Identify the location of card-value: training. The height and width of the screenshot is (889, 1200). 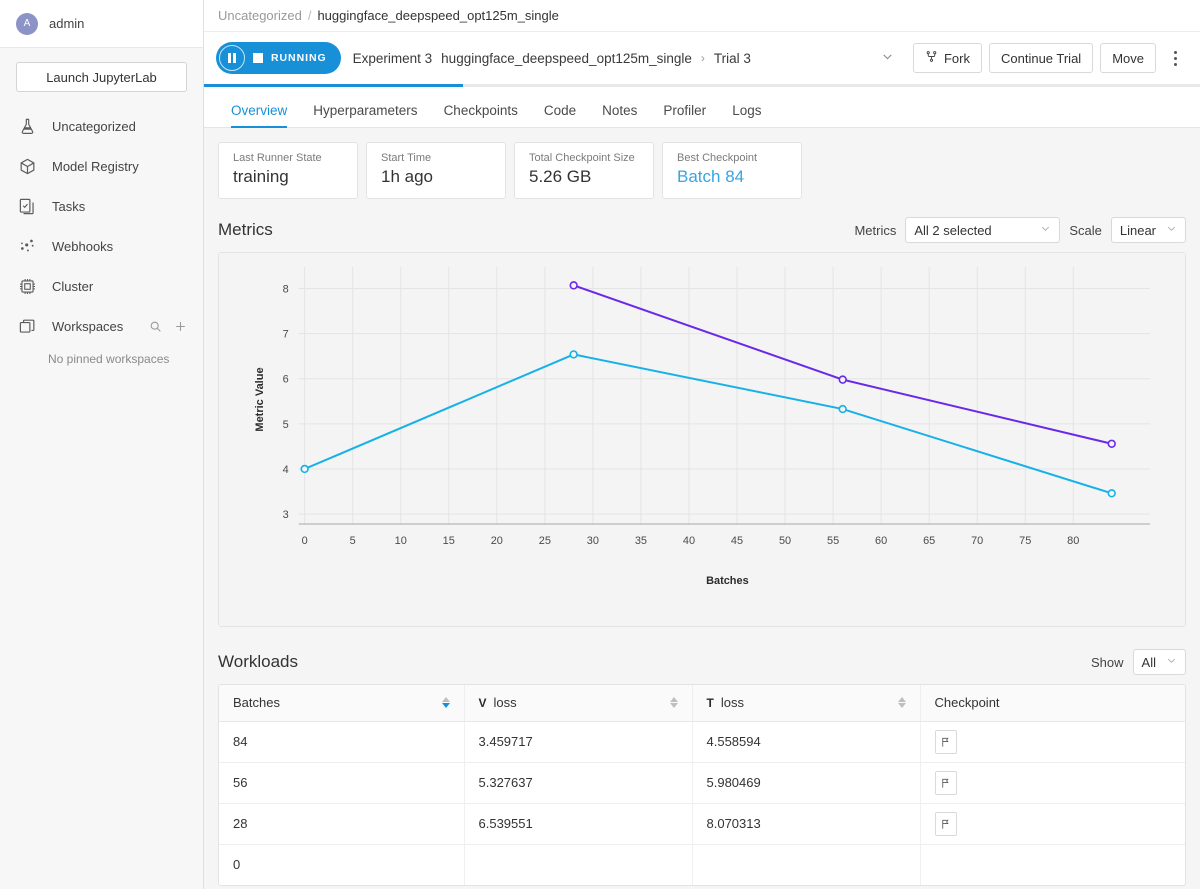
(261, 176).